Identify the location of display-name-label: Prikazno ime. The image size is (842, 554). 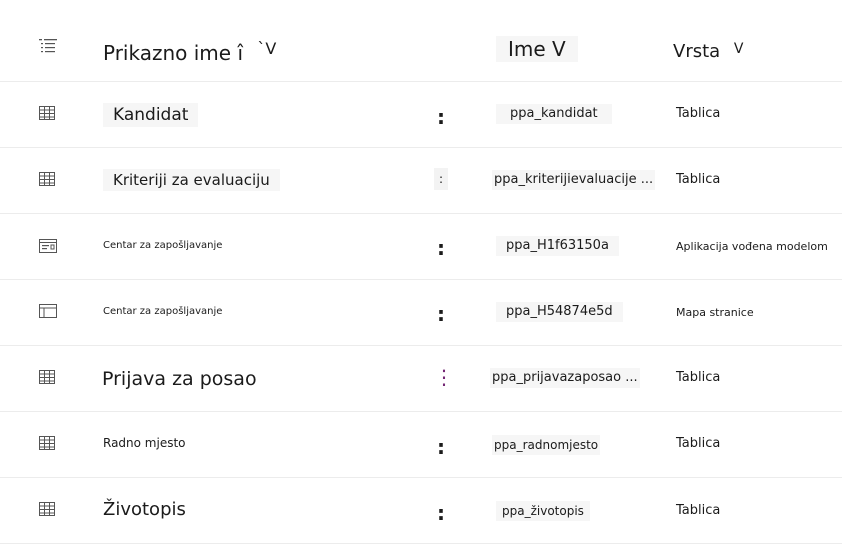
(167, 53).